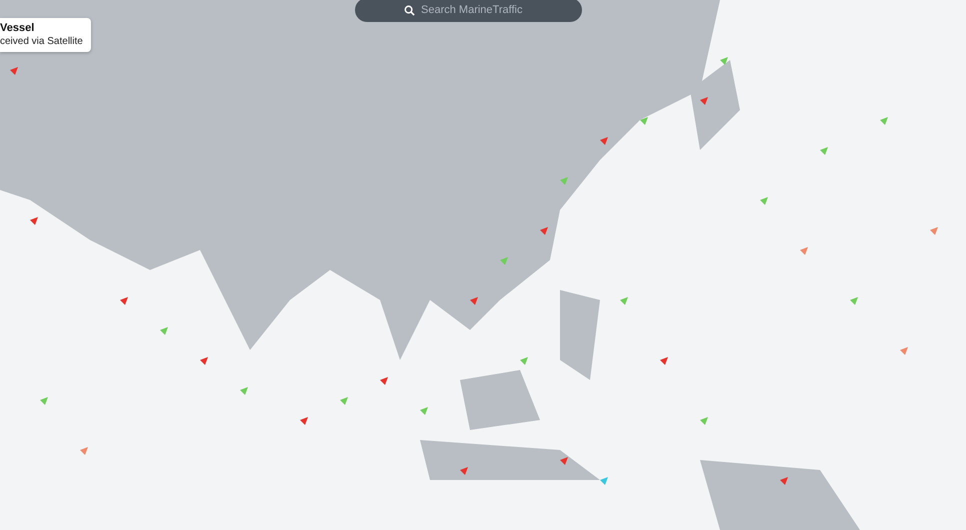 The width and height of the screenshot is (966, 530). Describe the element at coordinates (41, 42) in the screenshot. I see `tooltip-subtitle: ceived via Satellite` at that location.